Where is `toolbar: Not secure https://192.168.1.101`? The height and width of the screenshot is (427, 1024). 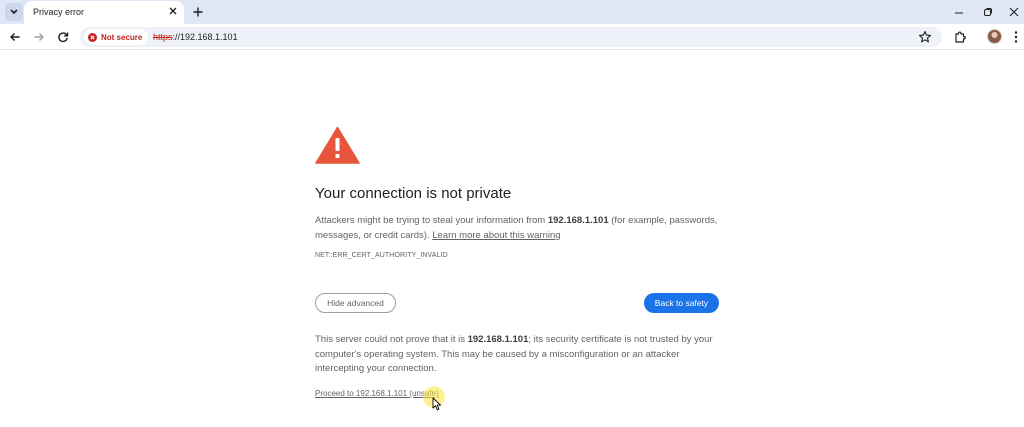 toolbar: Not secure https://192.168.1.101 is located at coordinates (512, 37).